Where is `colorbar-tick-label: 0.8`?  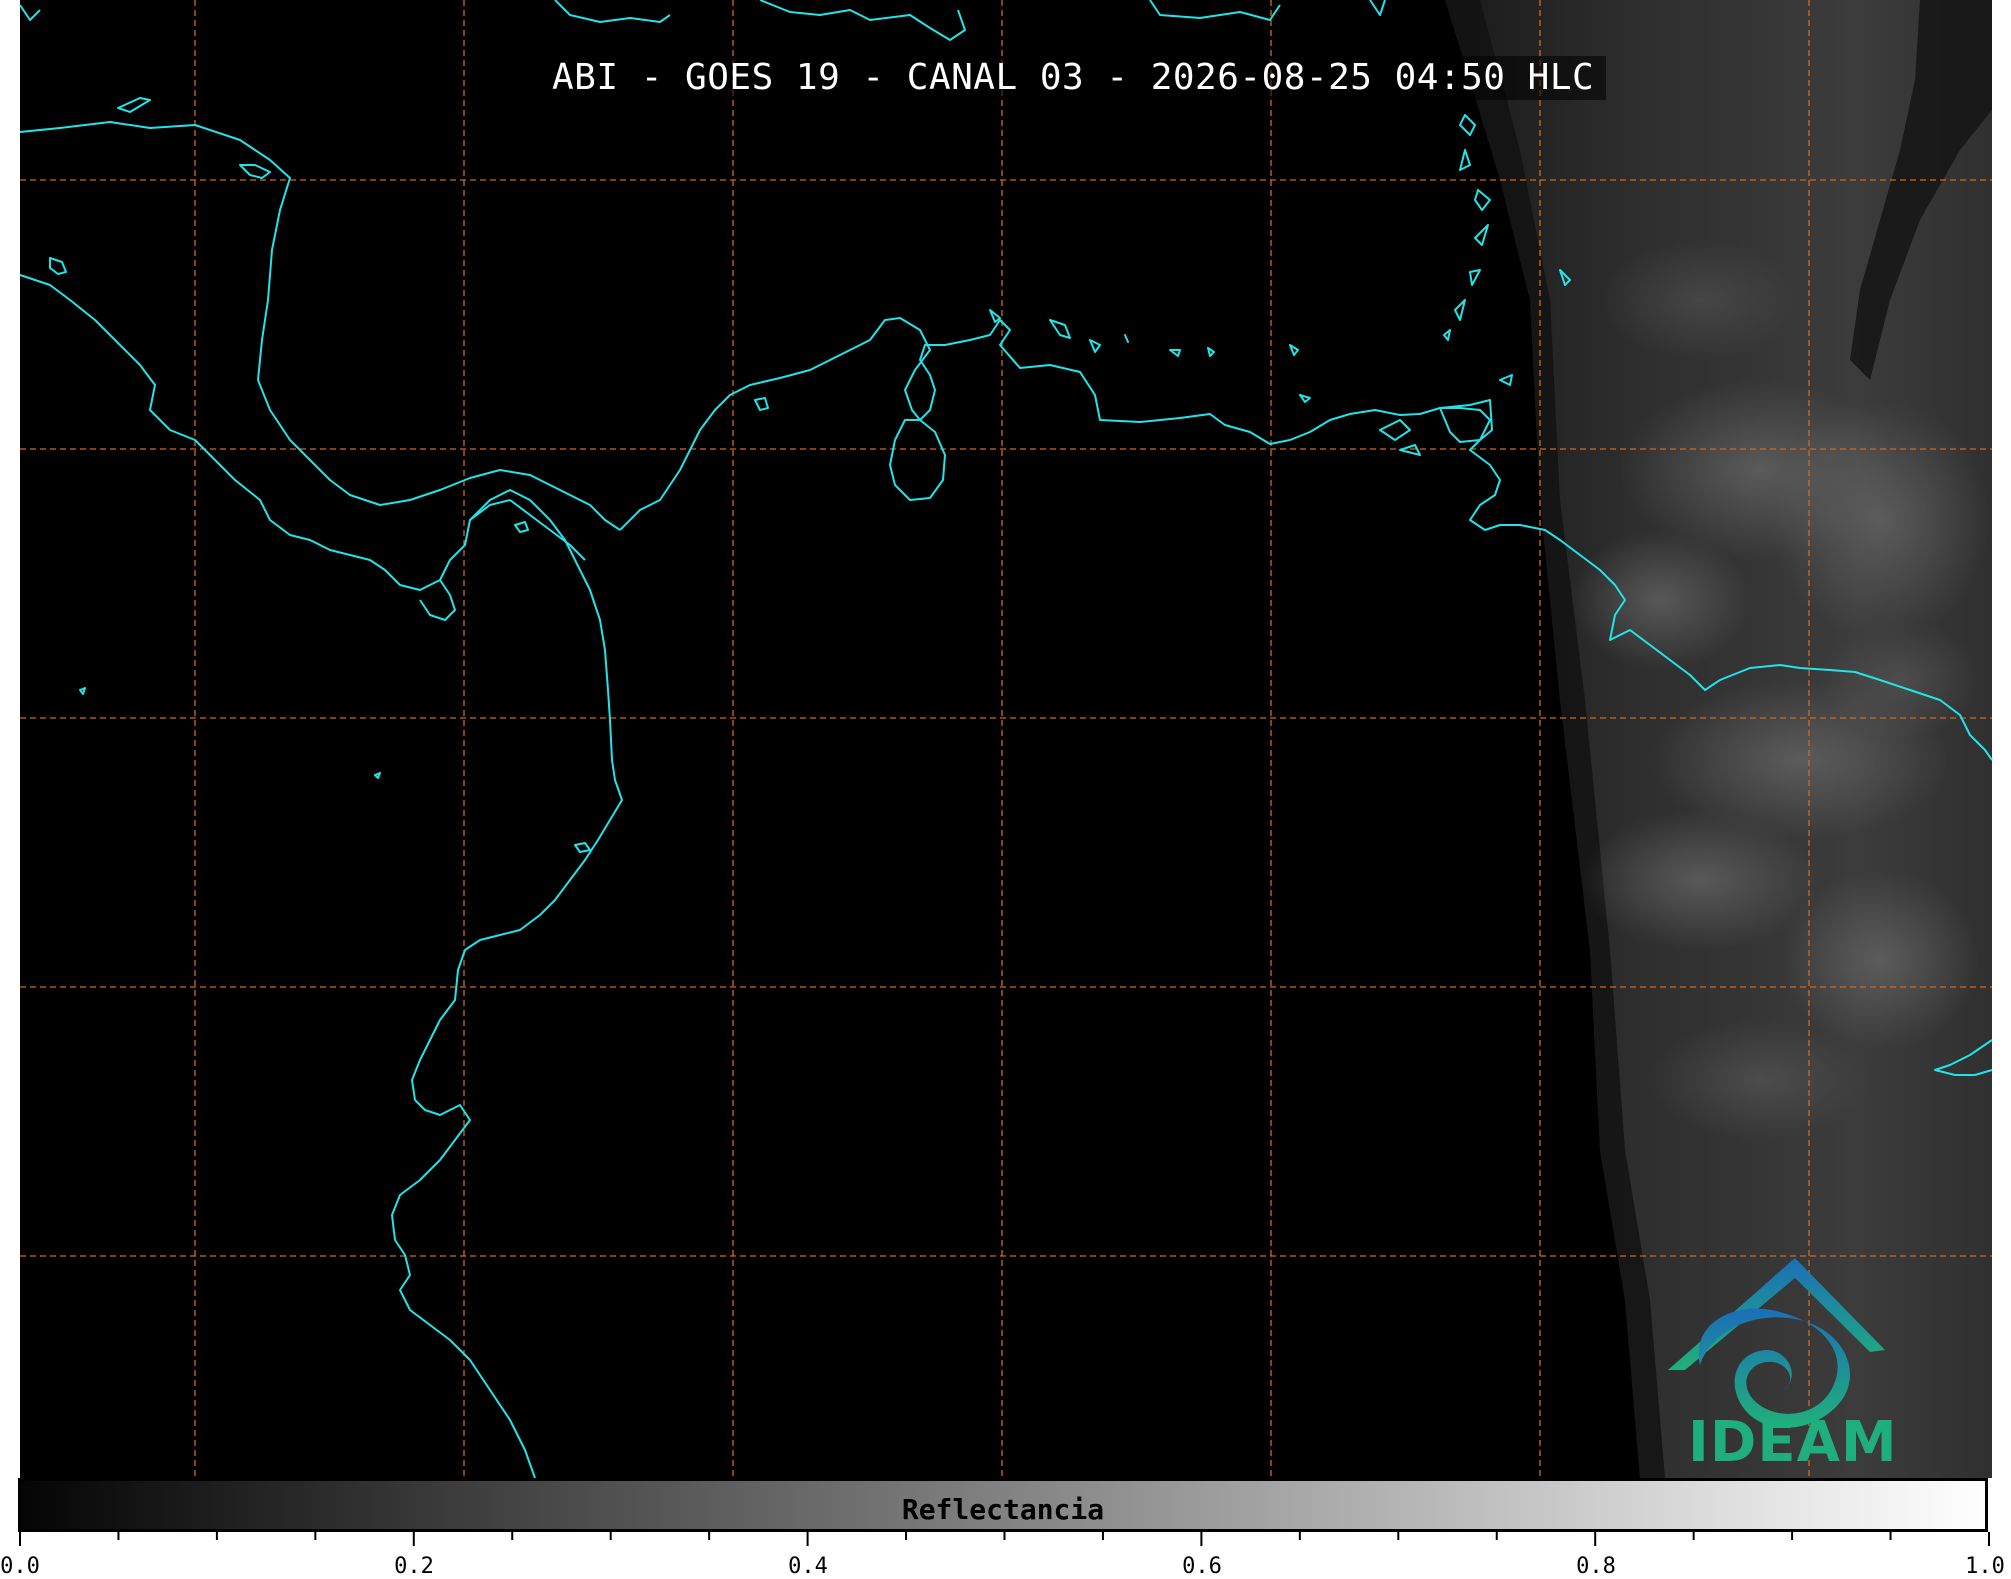
colorbar-tick-label: 0.8 is located at coordinates (1596, 1566).